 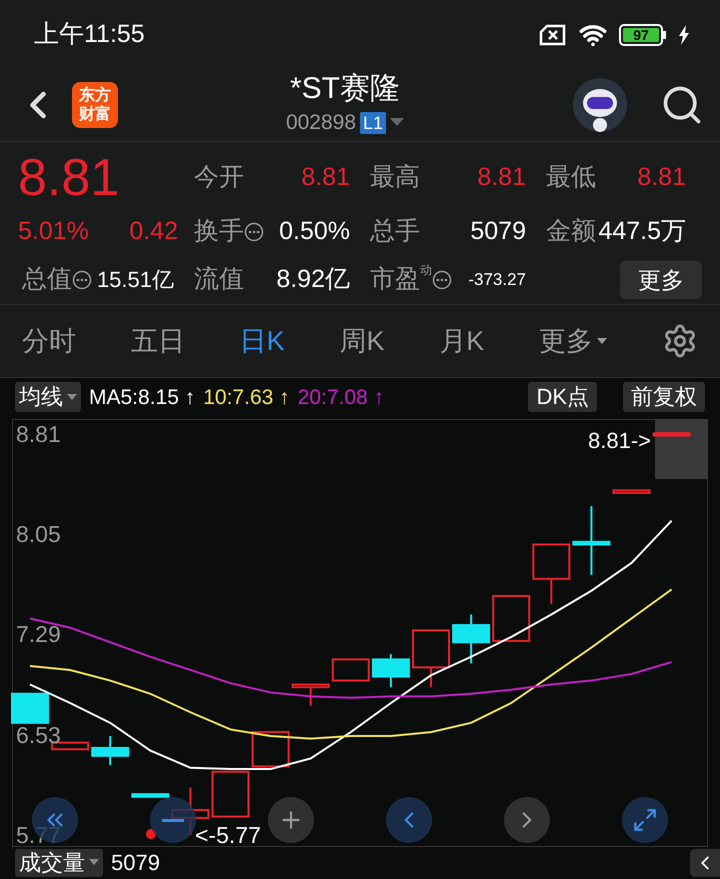 I want to click on charging-icon, so click(x=684, y=34).